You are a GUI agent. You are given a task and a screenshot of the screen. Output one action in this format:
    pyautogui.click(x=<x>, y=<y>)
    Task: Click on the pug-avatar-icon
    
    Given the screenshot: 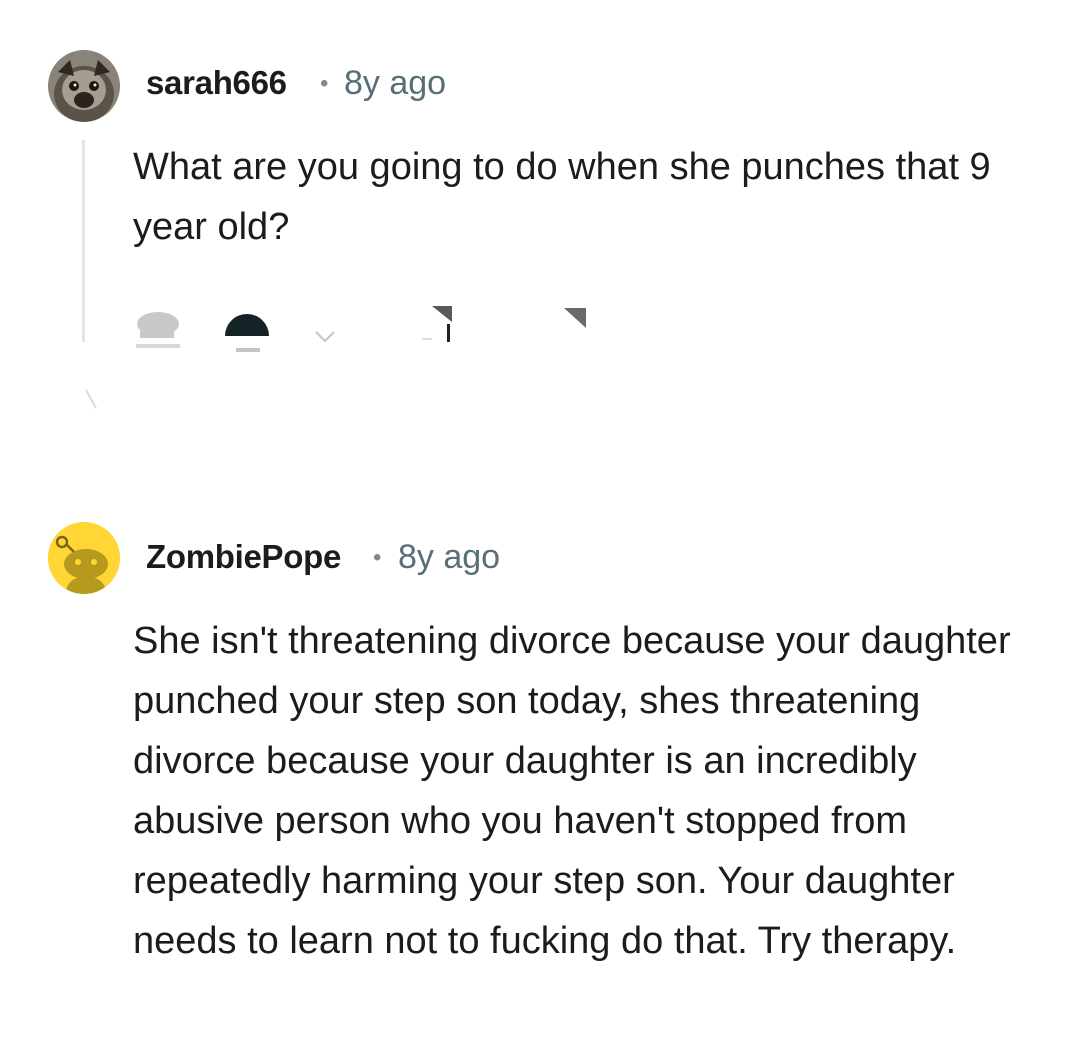 What is the action you would take?
    pyautogui.click(x=84, y=86)
    